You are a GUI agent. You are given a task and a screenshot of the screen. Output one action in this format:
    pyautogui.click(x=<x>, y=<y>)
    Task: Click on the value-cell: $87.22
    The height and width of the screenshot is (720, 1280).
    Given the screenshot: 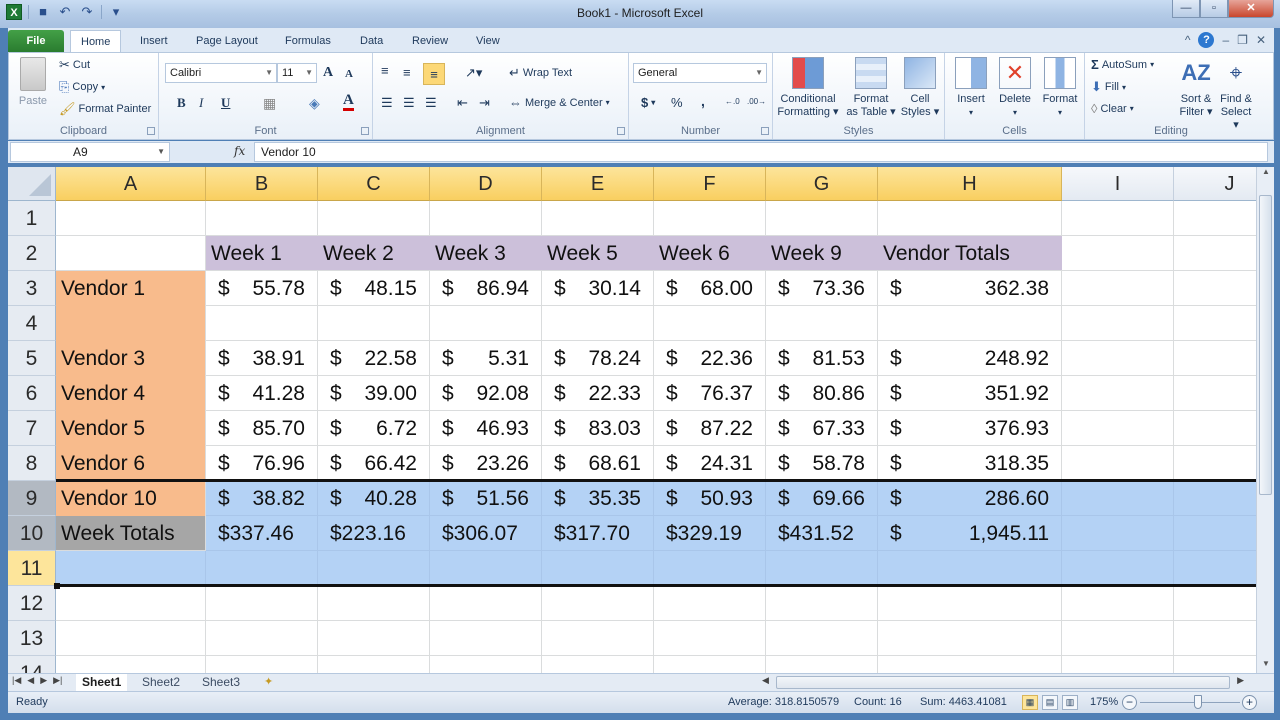 What is the action you would take?
    pyautogui.click(x=710, y=428)
    